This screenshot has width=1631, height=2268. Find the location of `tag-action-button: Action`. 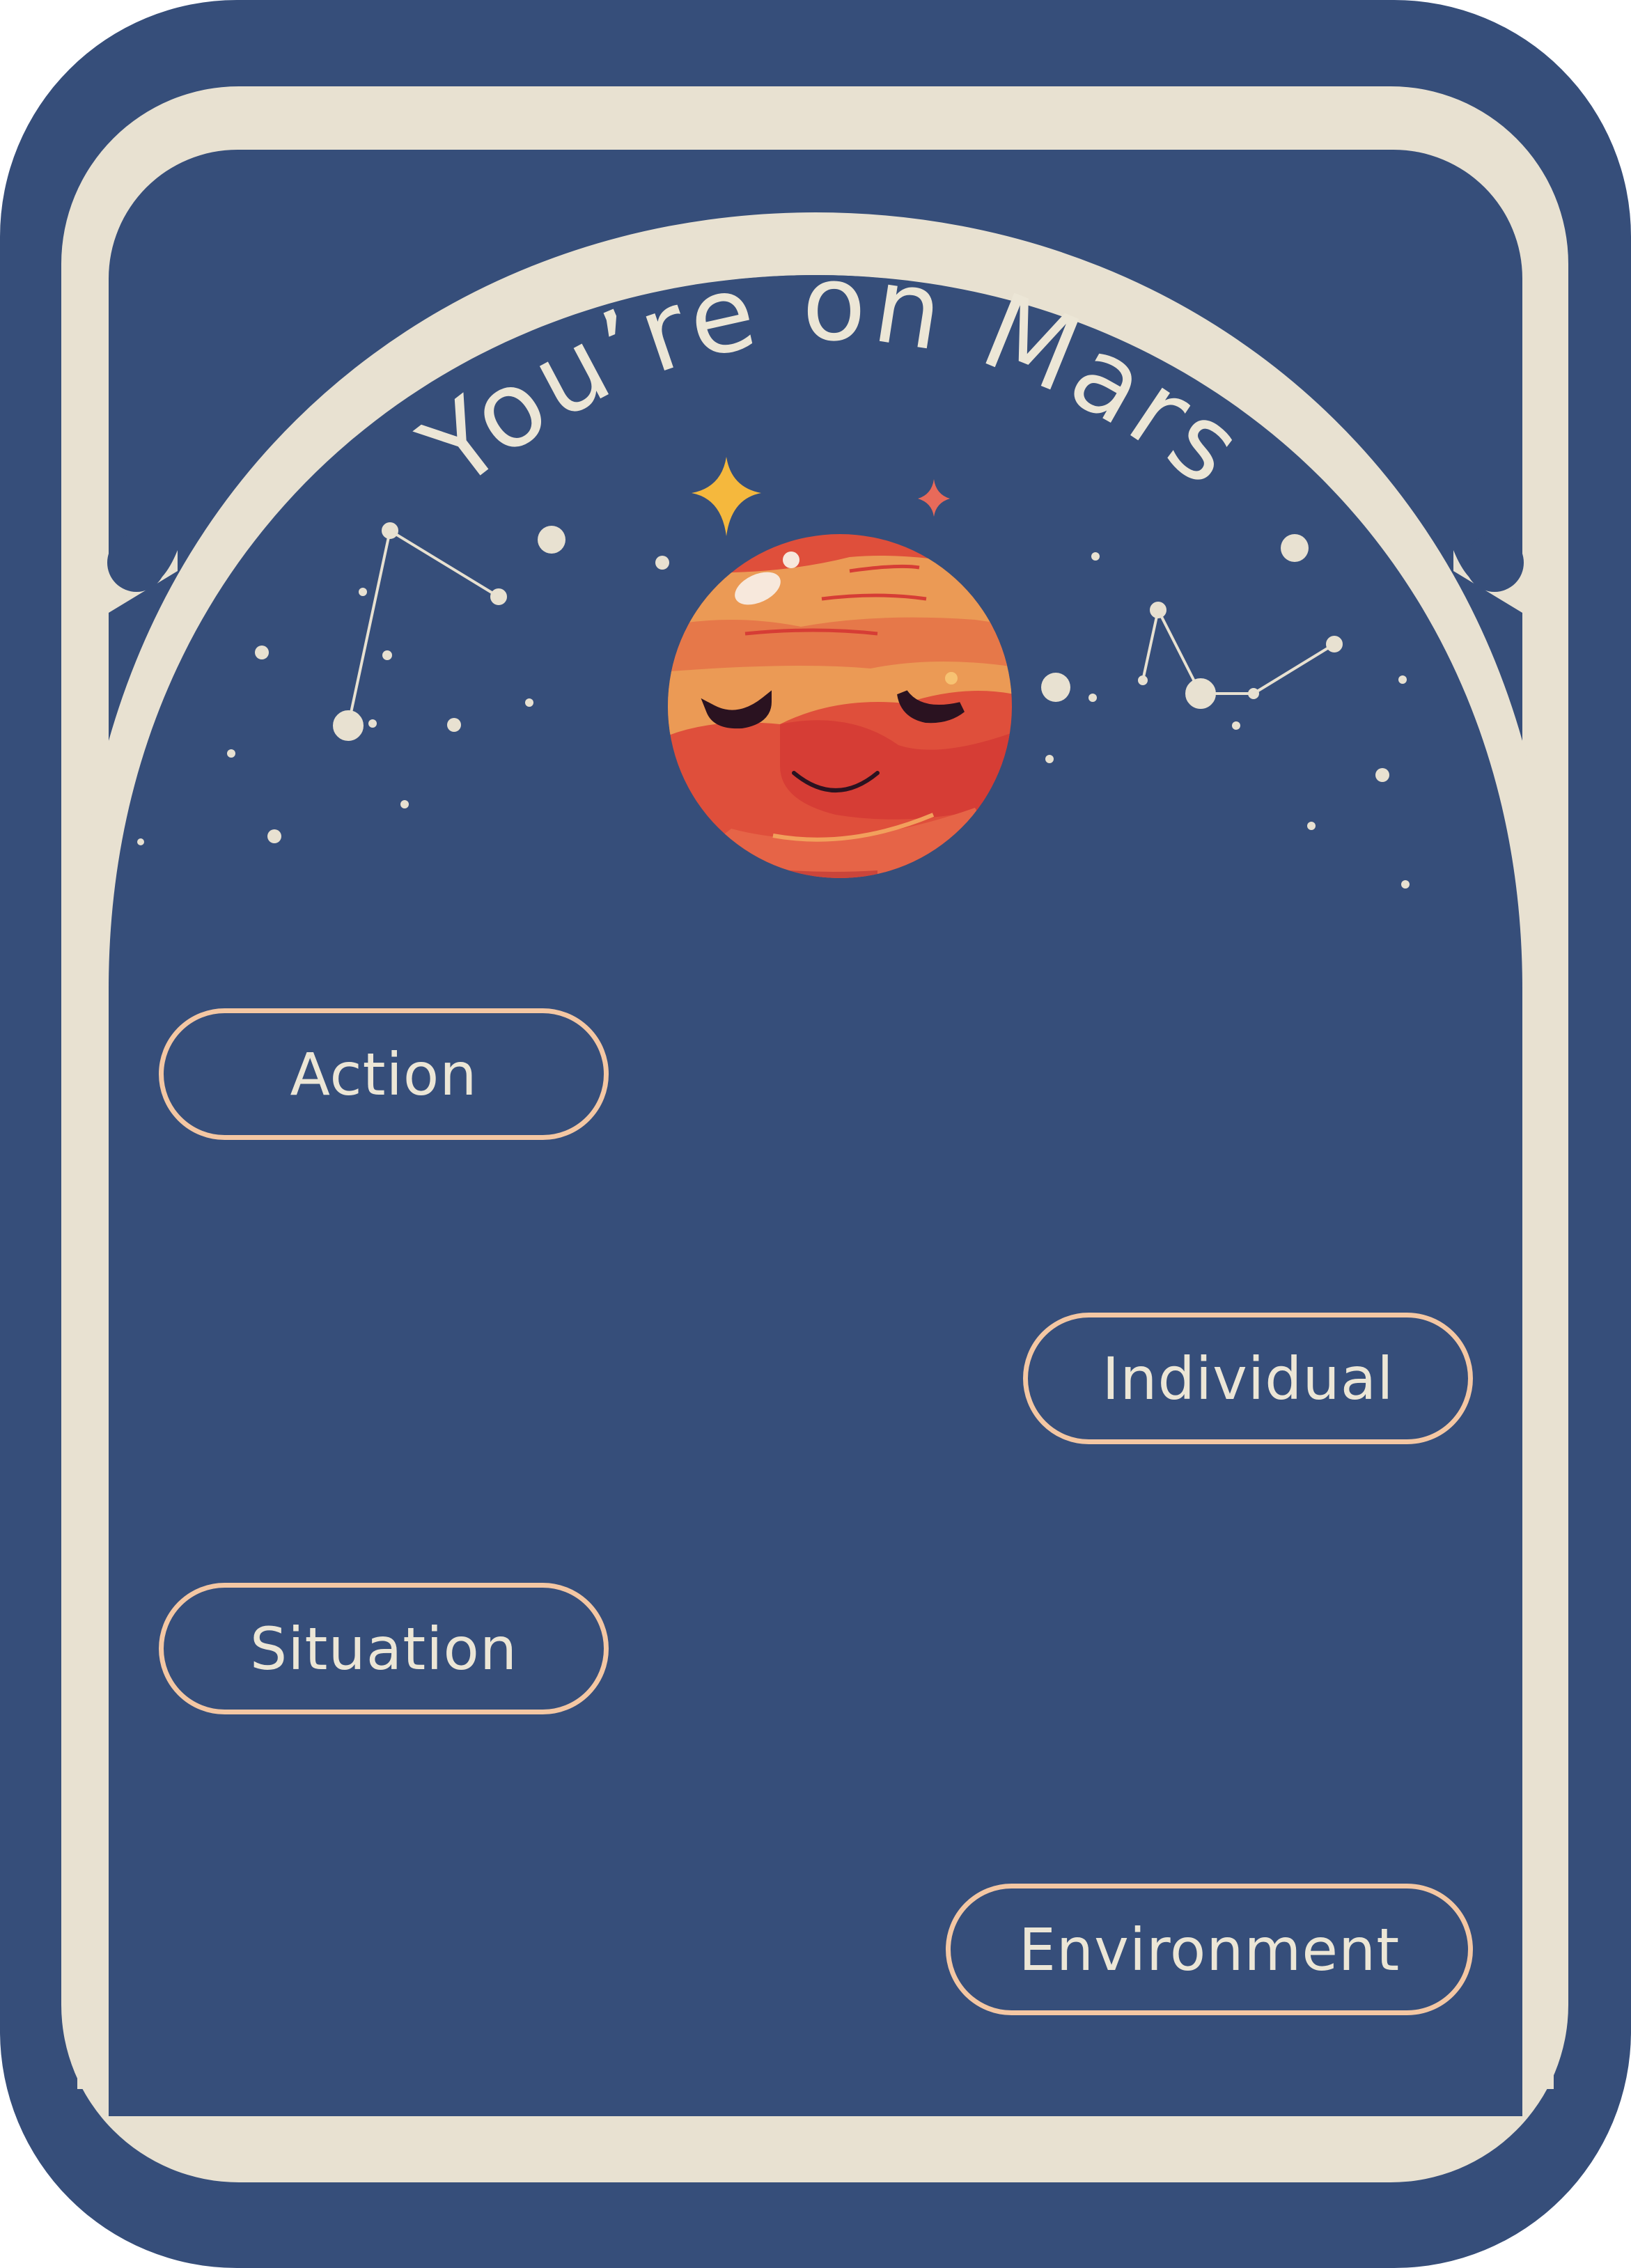

tag-action-button: Action is located at coordinates (384, 1074).